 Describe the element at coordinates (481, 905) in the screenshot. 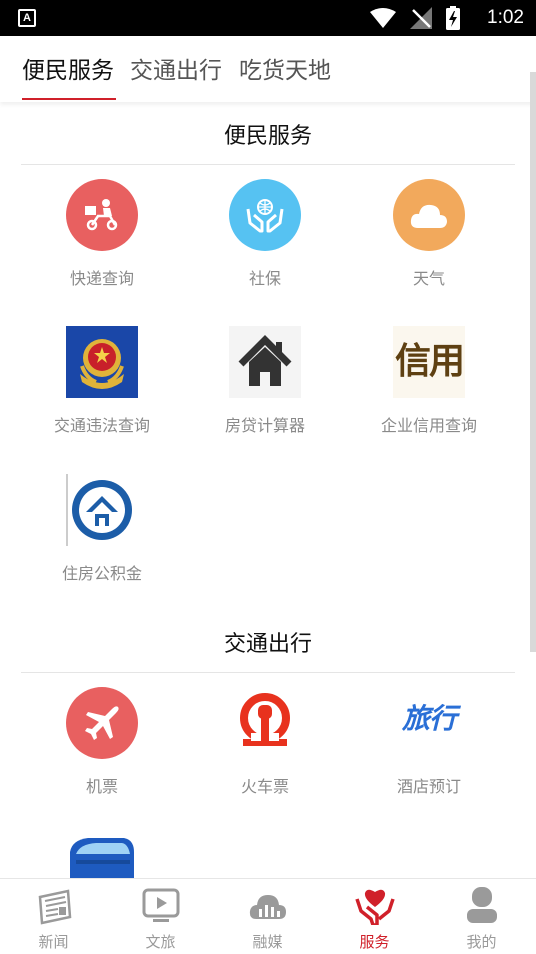

I see `user-icon` at that location.